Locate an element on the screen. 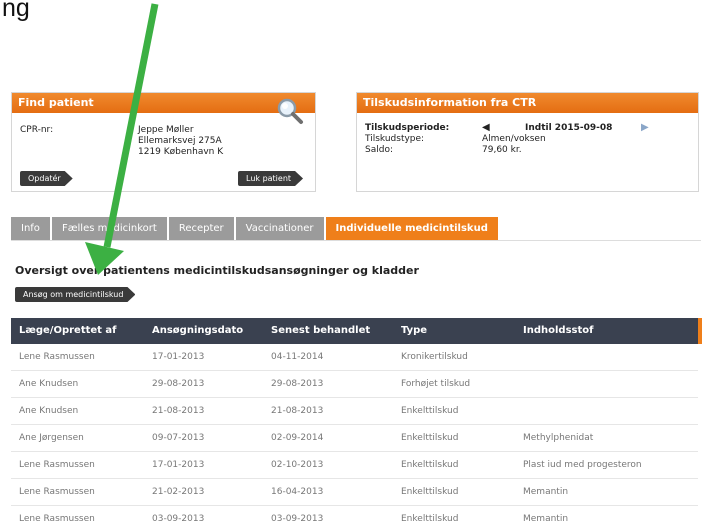  column-header-substance: Indholdsstof is located at coordinates (558, 331).